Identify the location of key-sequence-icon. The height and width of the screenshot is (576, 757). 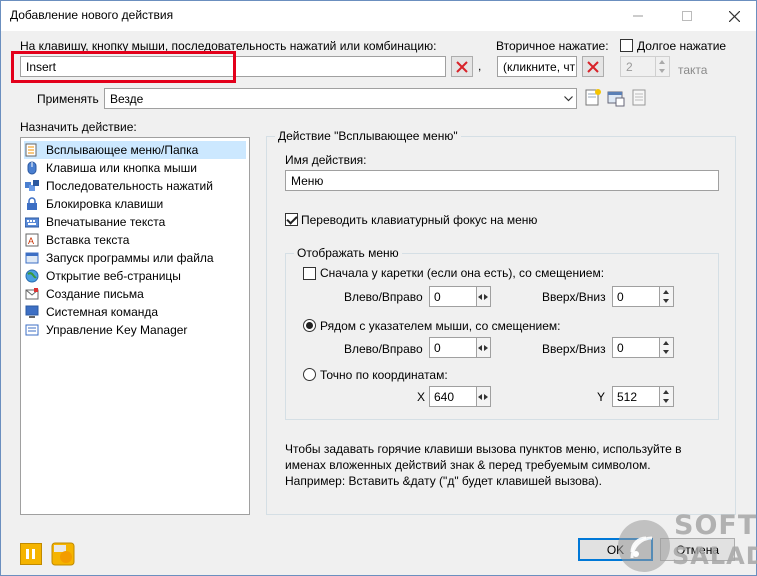
(32, 185).